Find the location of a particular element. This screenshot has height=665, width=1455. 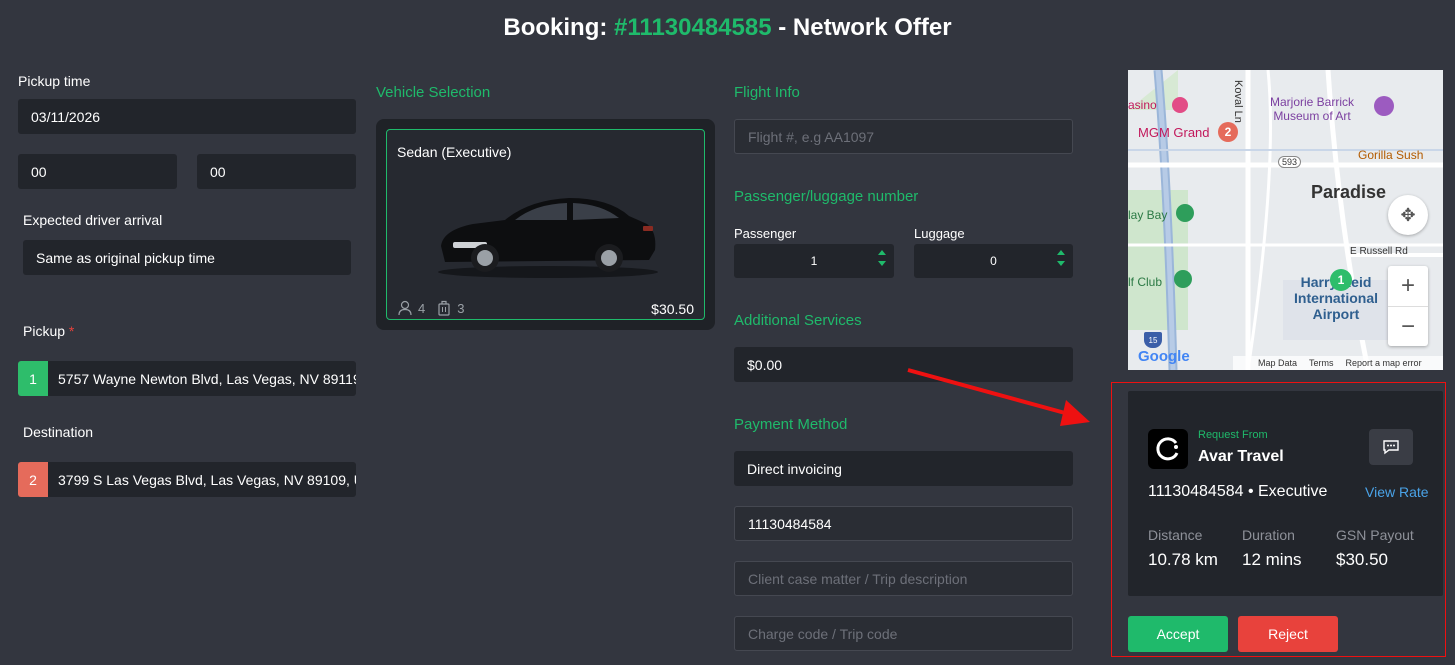

report-error-link: Report a map error is located at coordinates (1384, 363).